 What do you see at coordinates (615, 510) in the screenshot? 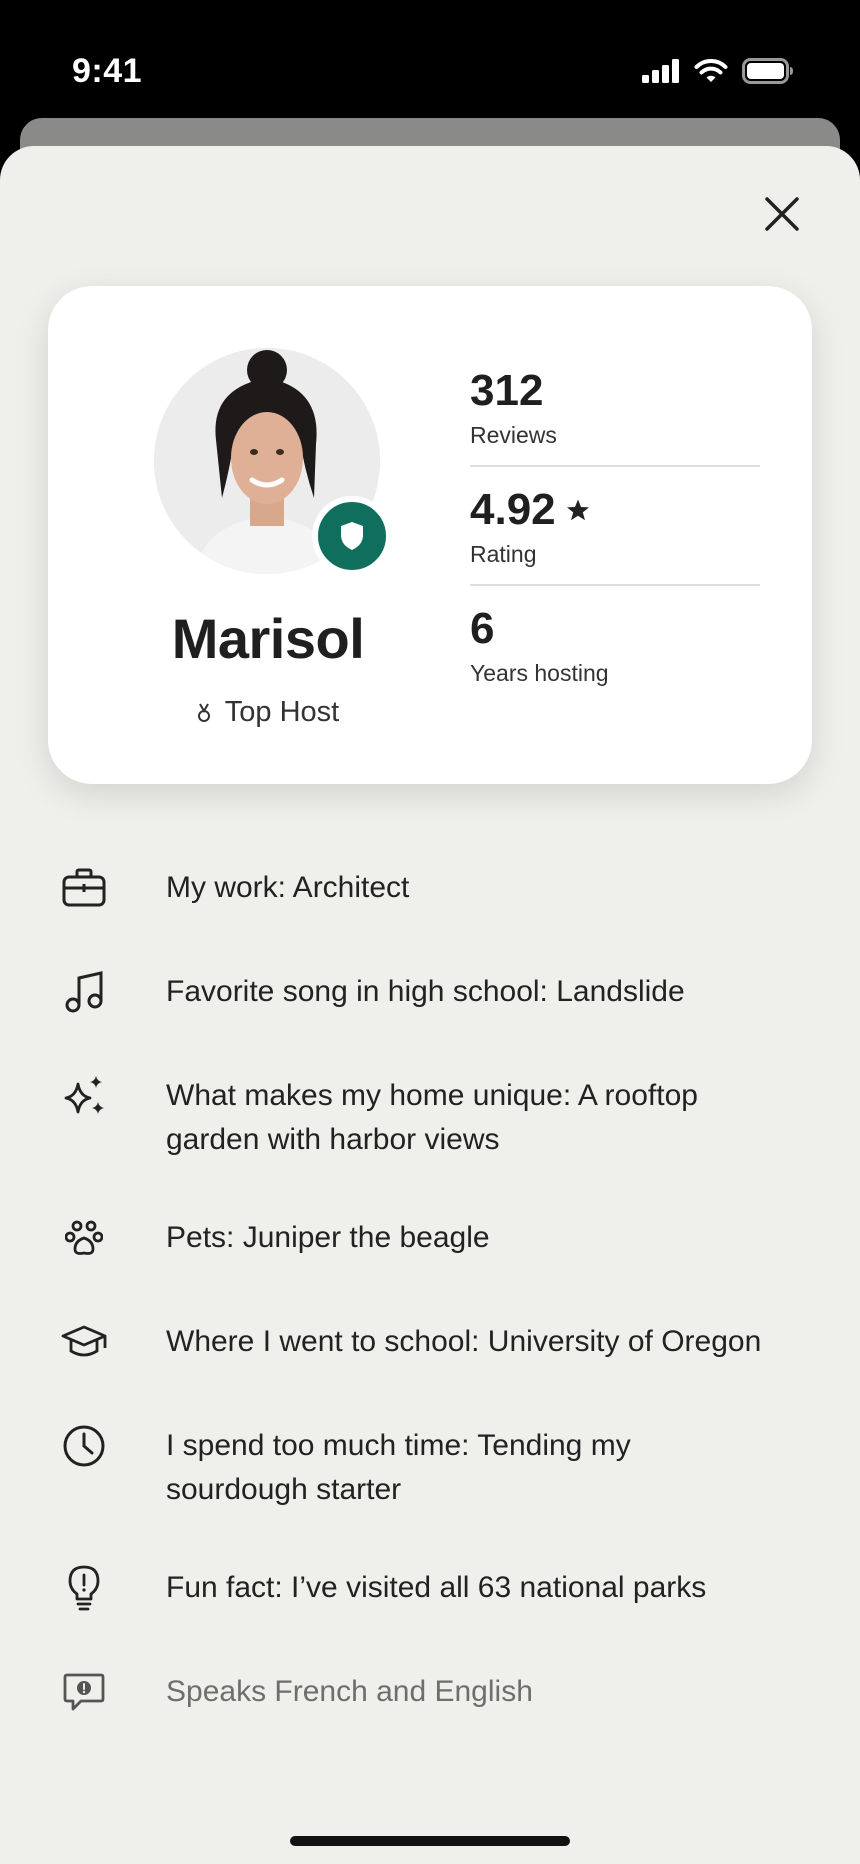
I see `stat-value: 4.92` at bounding box center [615, 510].